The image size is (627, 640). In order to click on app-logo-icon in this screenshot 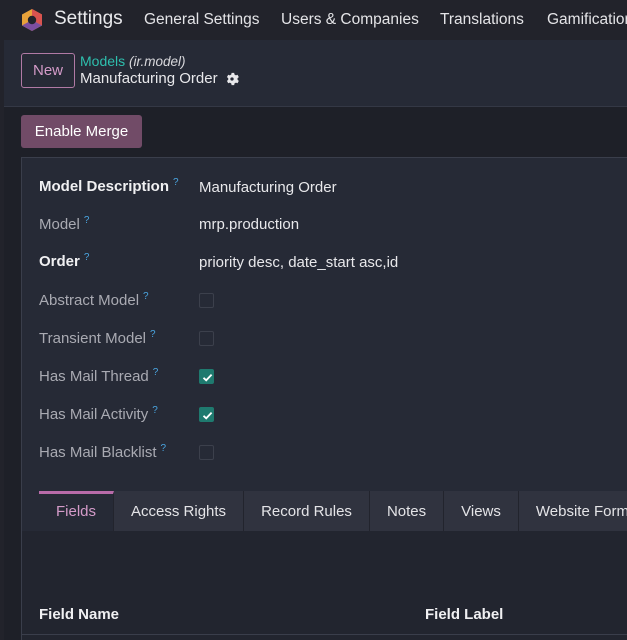, I will do `click(32, 20)`.